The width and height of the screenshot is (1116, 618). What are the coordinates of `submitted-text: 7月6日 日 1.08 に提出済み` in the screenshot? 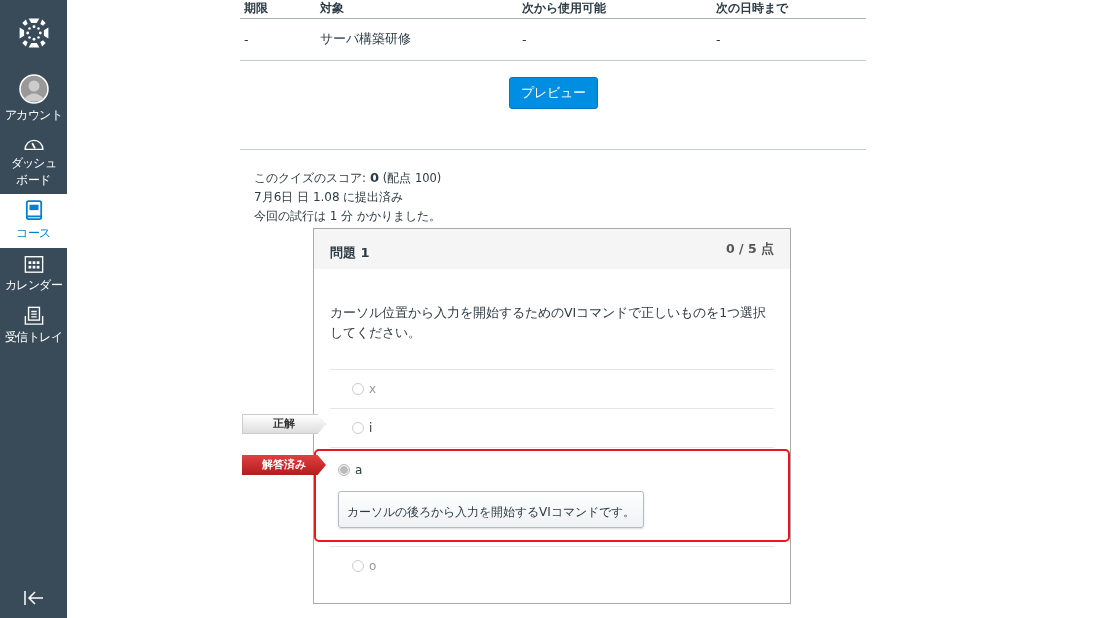 It's located at (329, 197).